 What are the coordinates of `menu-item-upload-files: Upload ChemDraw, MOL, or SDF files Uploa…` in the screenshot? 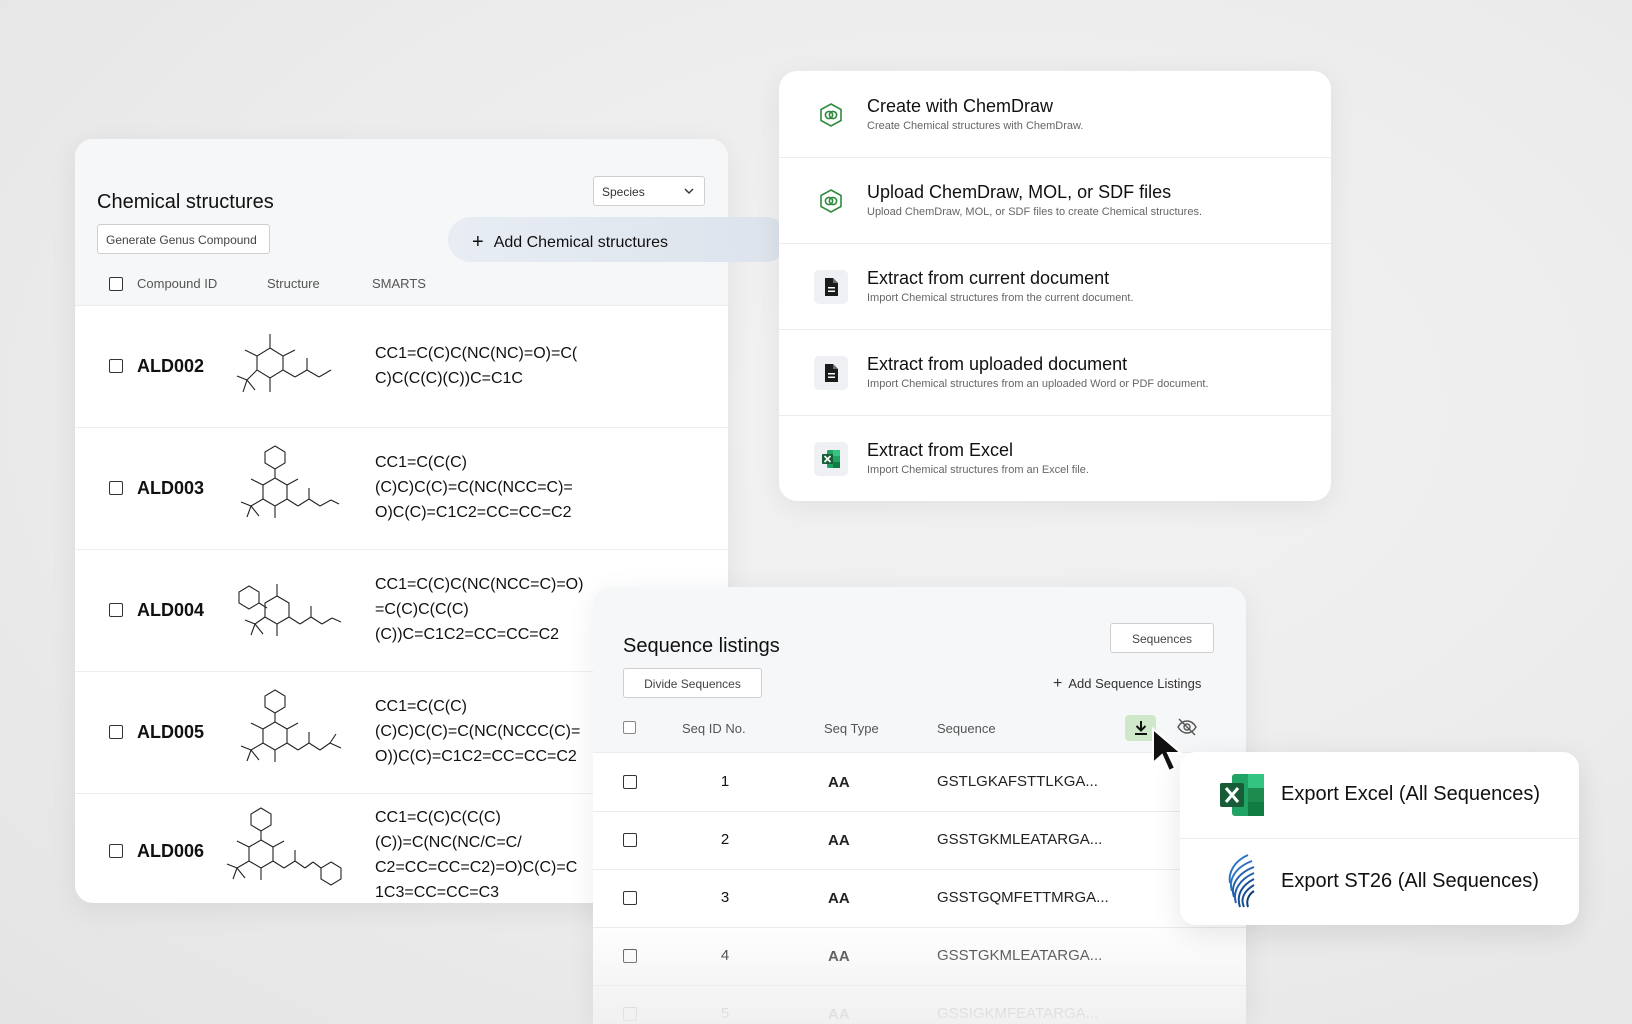 It's located at (1055, 200).